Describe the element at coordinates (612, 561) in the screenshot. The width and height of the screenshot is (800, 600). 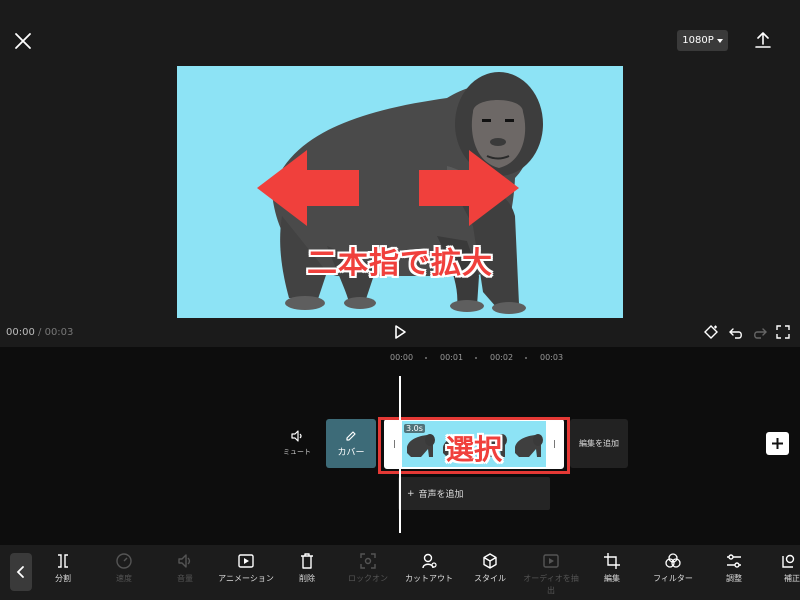
I see `crop-icon` at that location.